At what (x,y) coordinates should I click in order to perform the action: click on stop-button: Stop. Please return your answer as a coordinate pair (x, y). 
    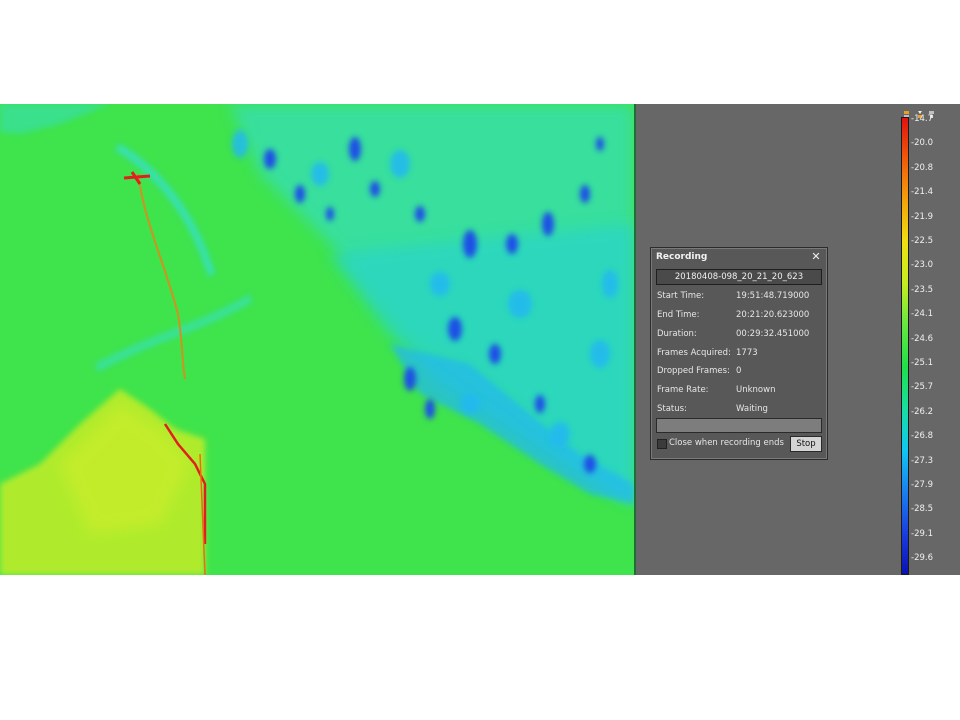
    Looking at the image, I should click on (806, 444).